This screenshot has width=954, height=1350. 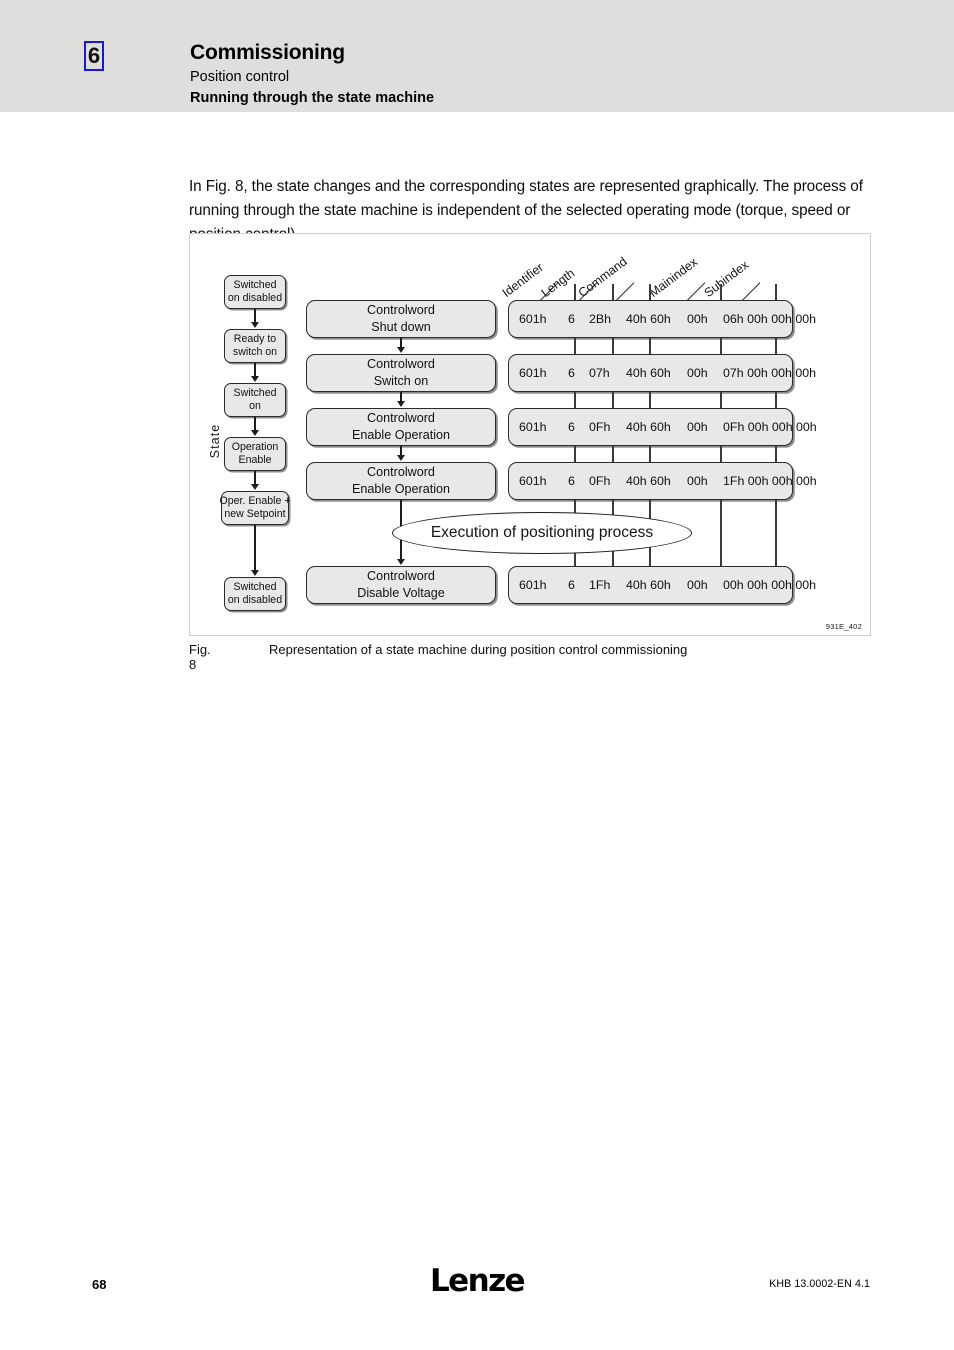 What do you see at coordinates (200, 657) in the screenshot?
I see `figure-caption-label: Fig. 8` at bounding box center [200, 657].